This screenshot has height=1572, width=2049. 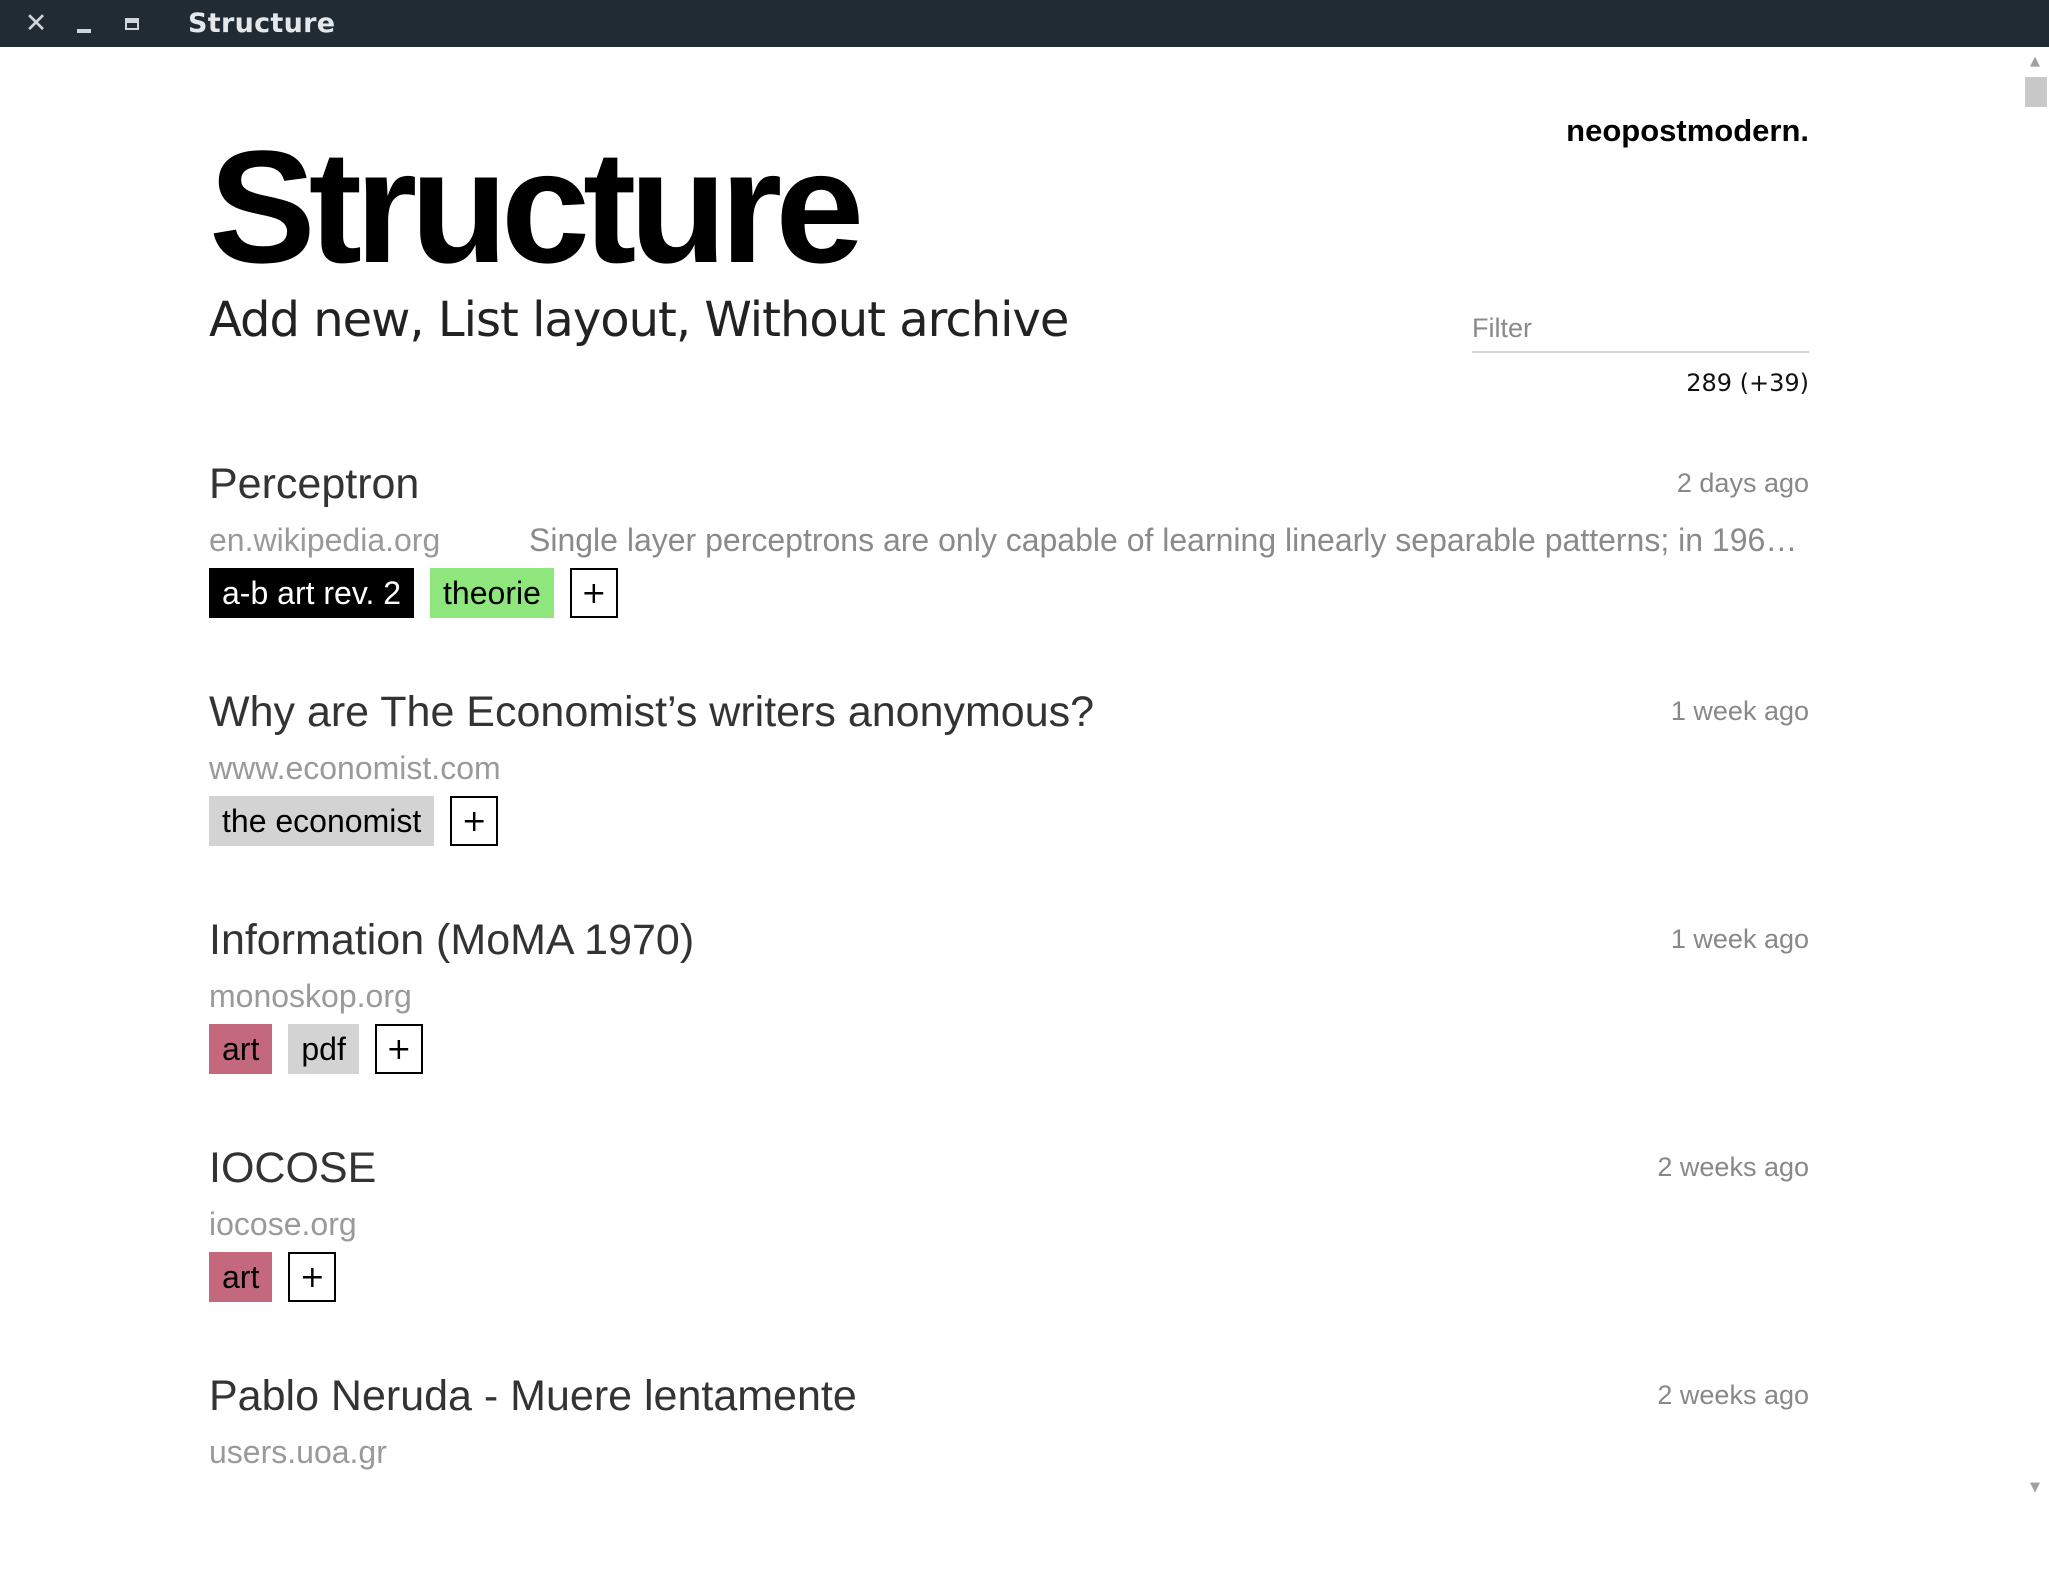 I want to click on tag: the economist, so click(x=322, y=821).